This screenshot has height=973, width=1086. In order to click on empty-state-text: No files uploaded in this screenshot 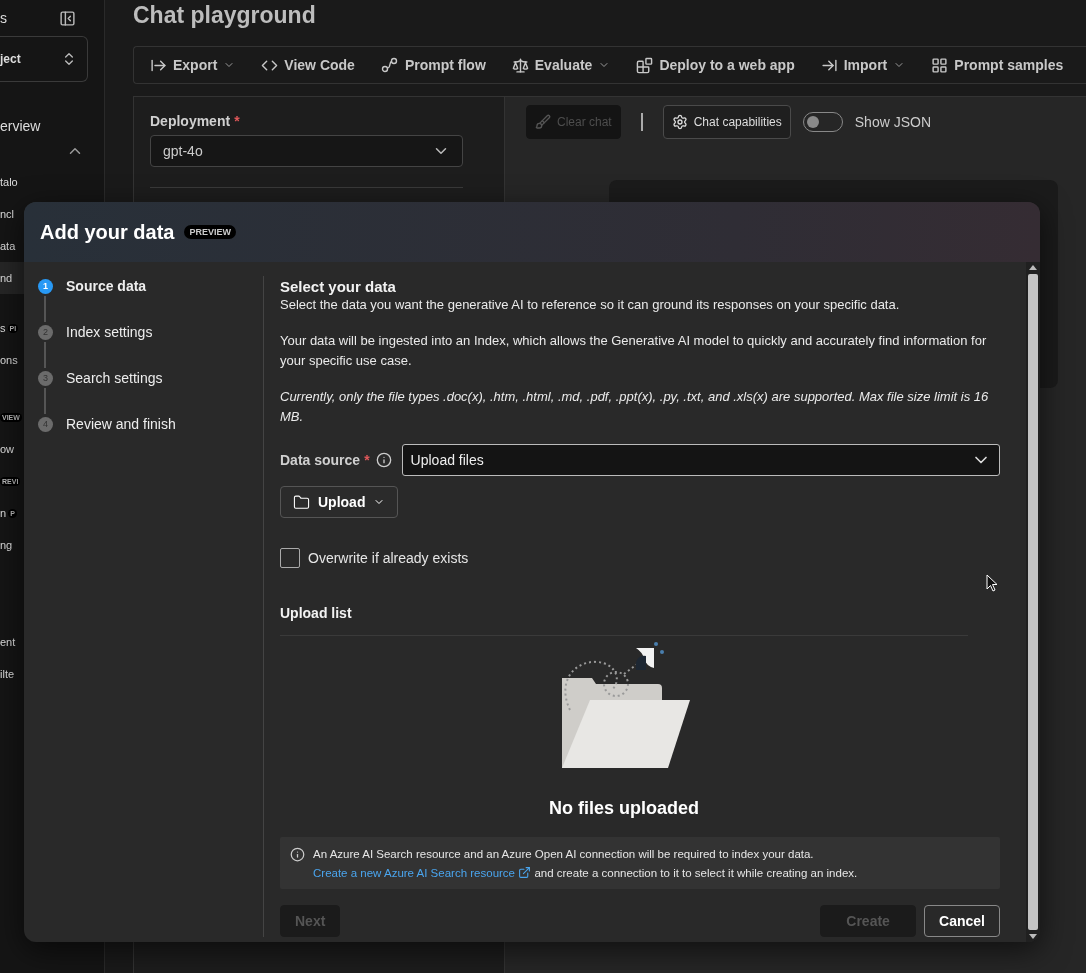, I will do `click(624, 808)`.